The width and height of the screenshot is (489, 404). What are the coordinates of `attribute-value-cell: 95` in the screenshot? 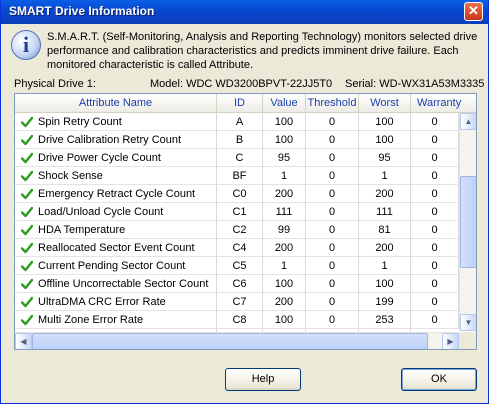 It's located at (284, 158).